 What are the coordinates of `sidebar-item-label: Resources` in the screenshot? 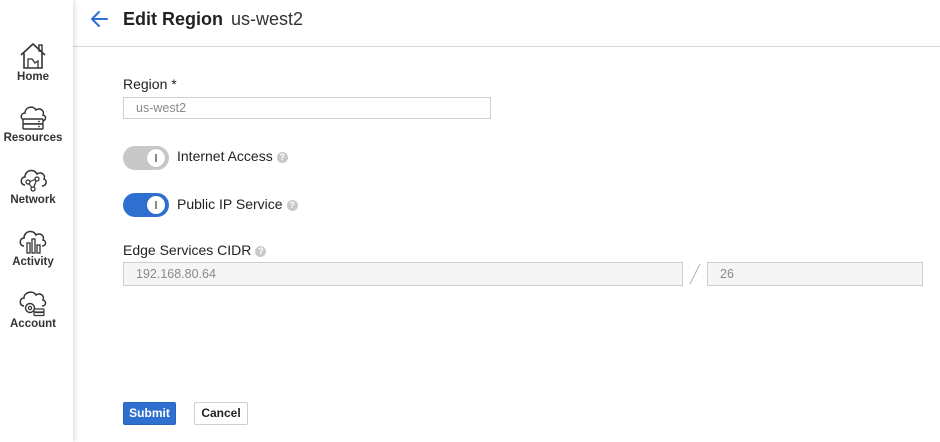 It's located at (33, 138).